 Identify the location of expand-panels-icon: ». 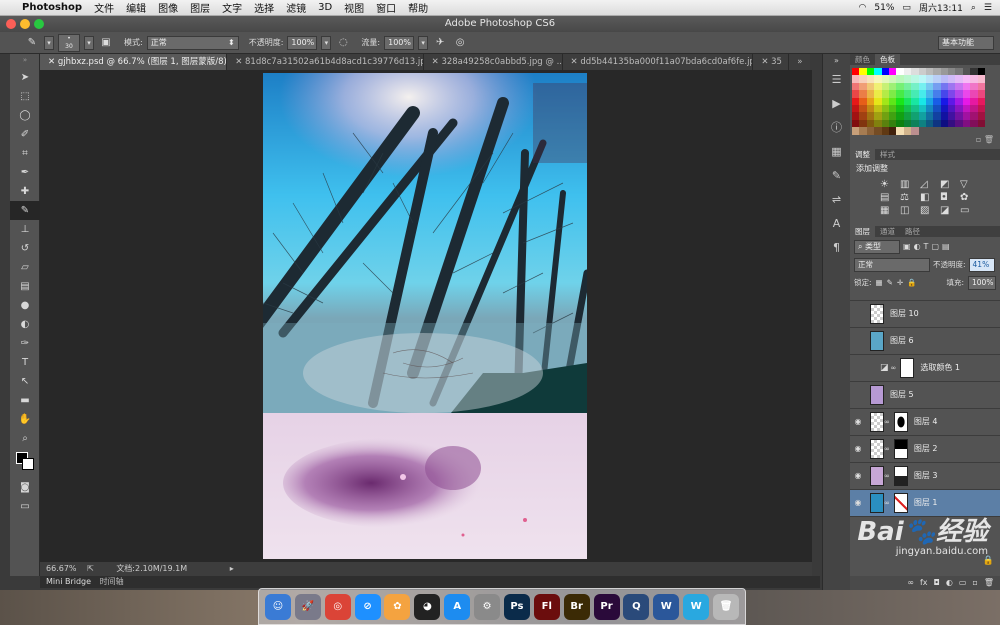
(836, 61).